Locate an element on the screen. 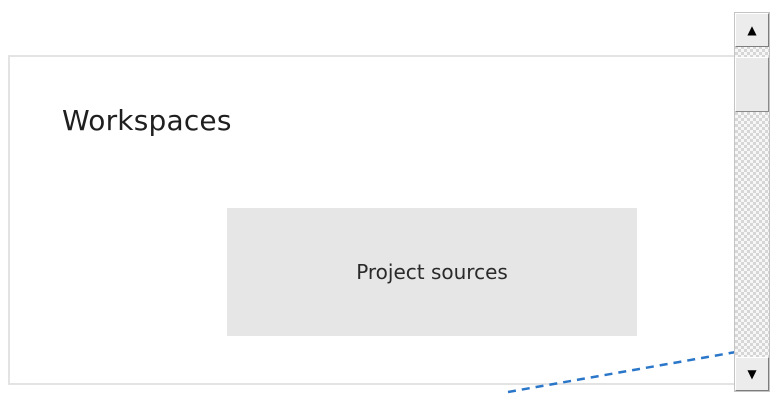  scroll-down-button: ▼ is located at coordinates (752, 374).